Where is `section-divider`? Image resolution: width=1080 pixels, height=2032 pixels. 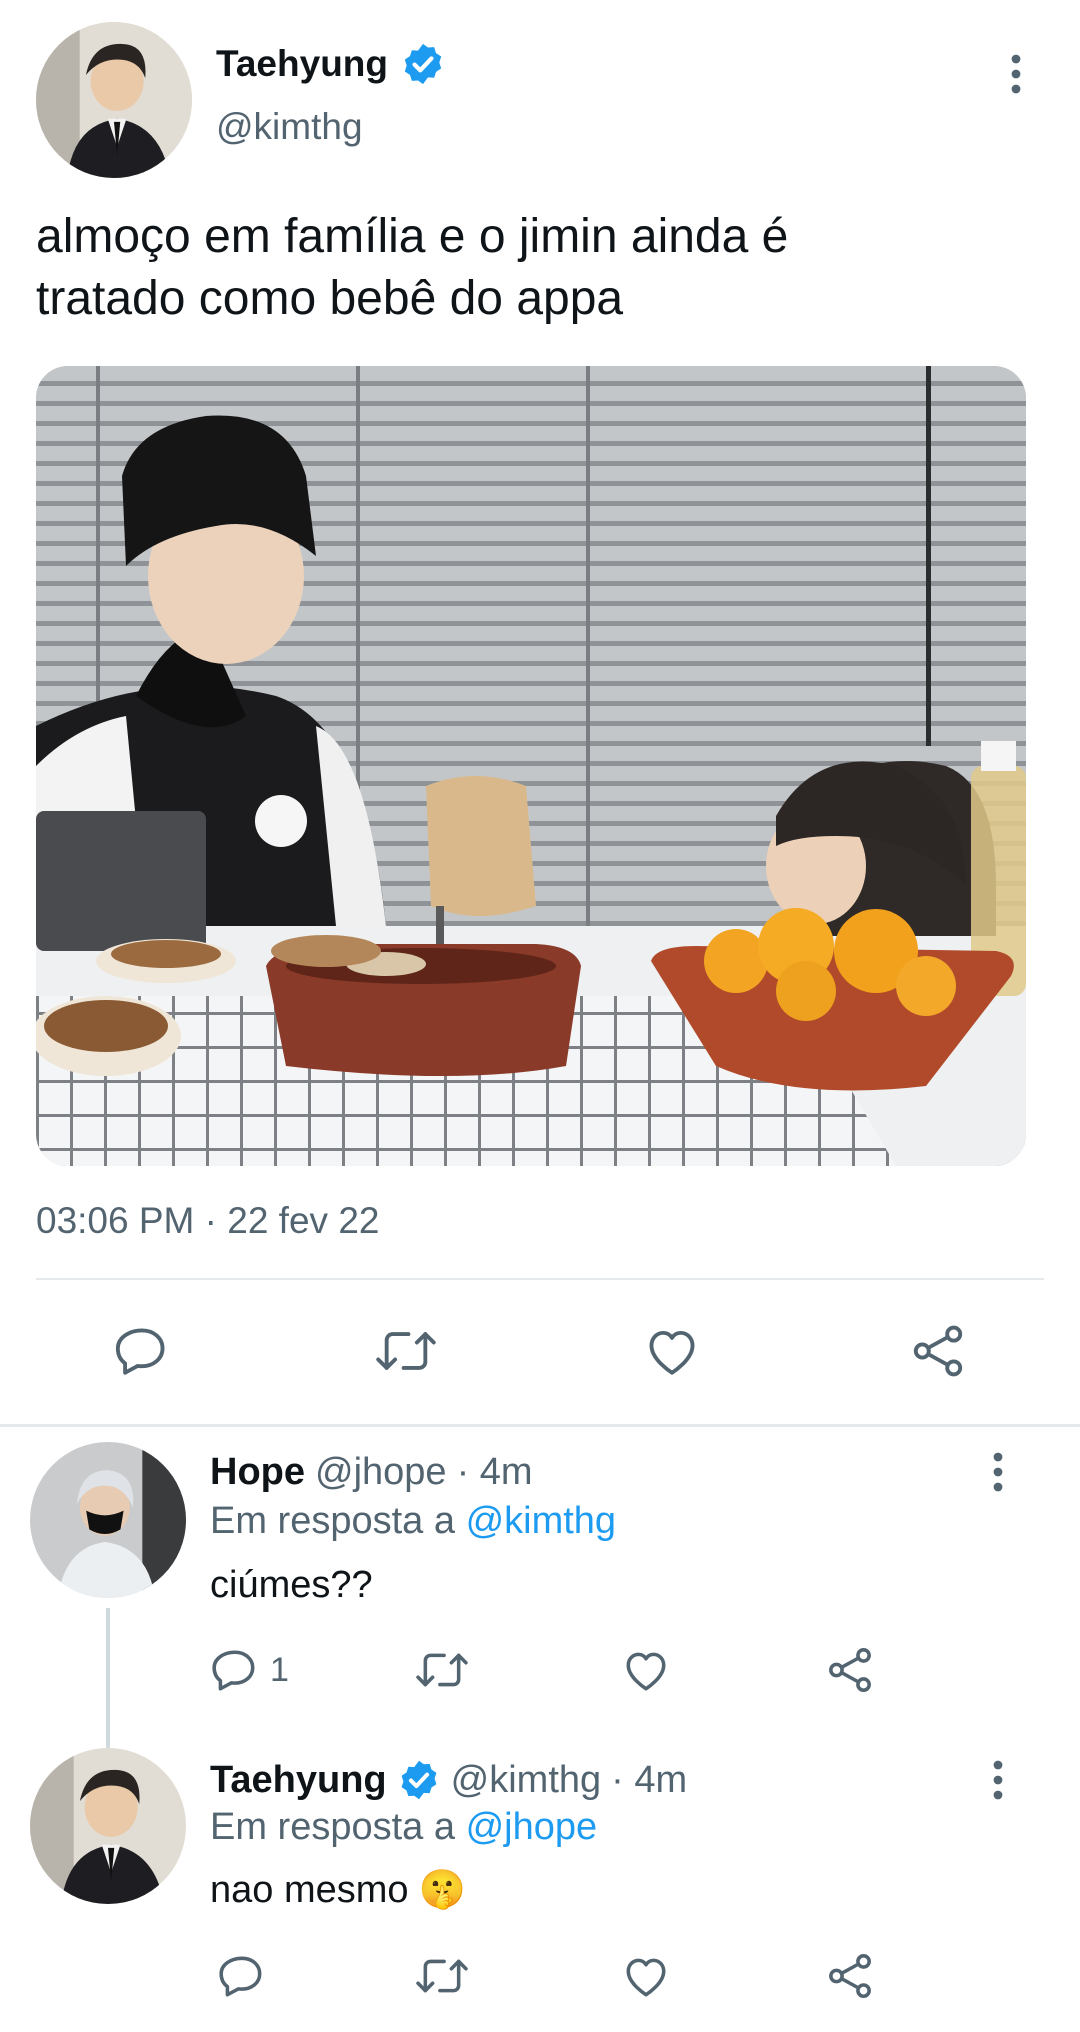
section-divider is located at coordinates (540, 1425).